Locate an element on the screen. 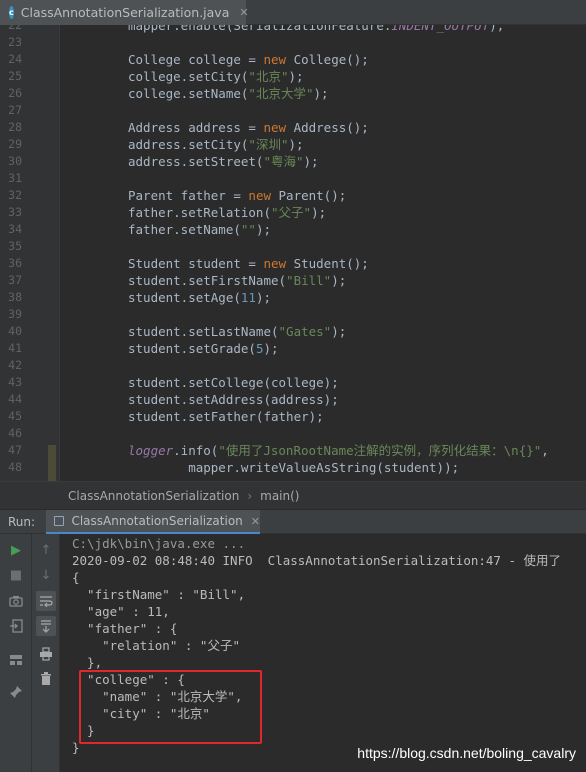  code-token: father.setName( is located at coordinates (184, 229).